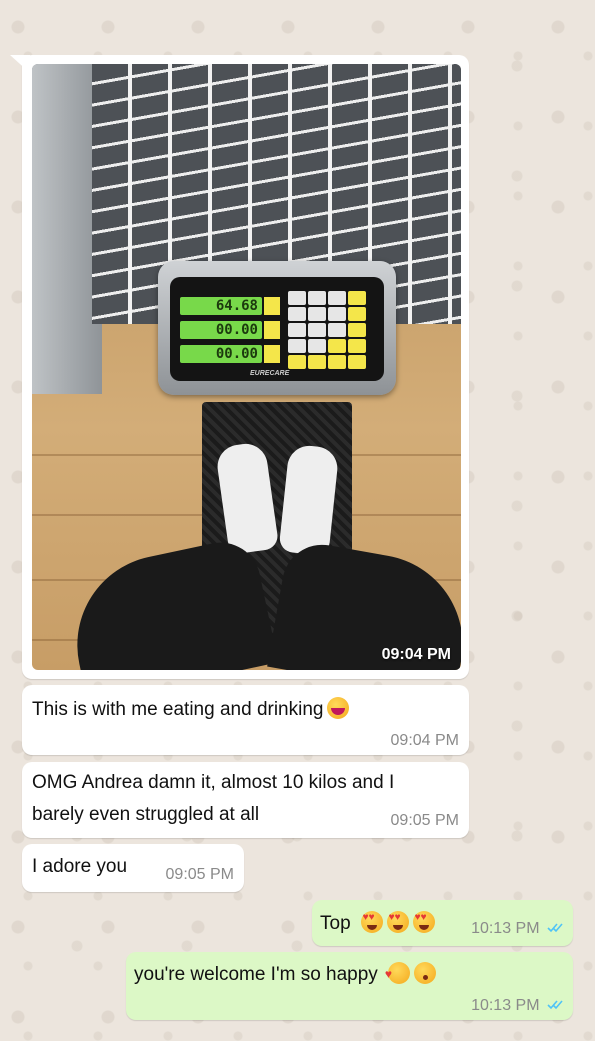  Describe the element at coordinates (333, 331) in the screenshot. I see `scale-keypad` at that location.